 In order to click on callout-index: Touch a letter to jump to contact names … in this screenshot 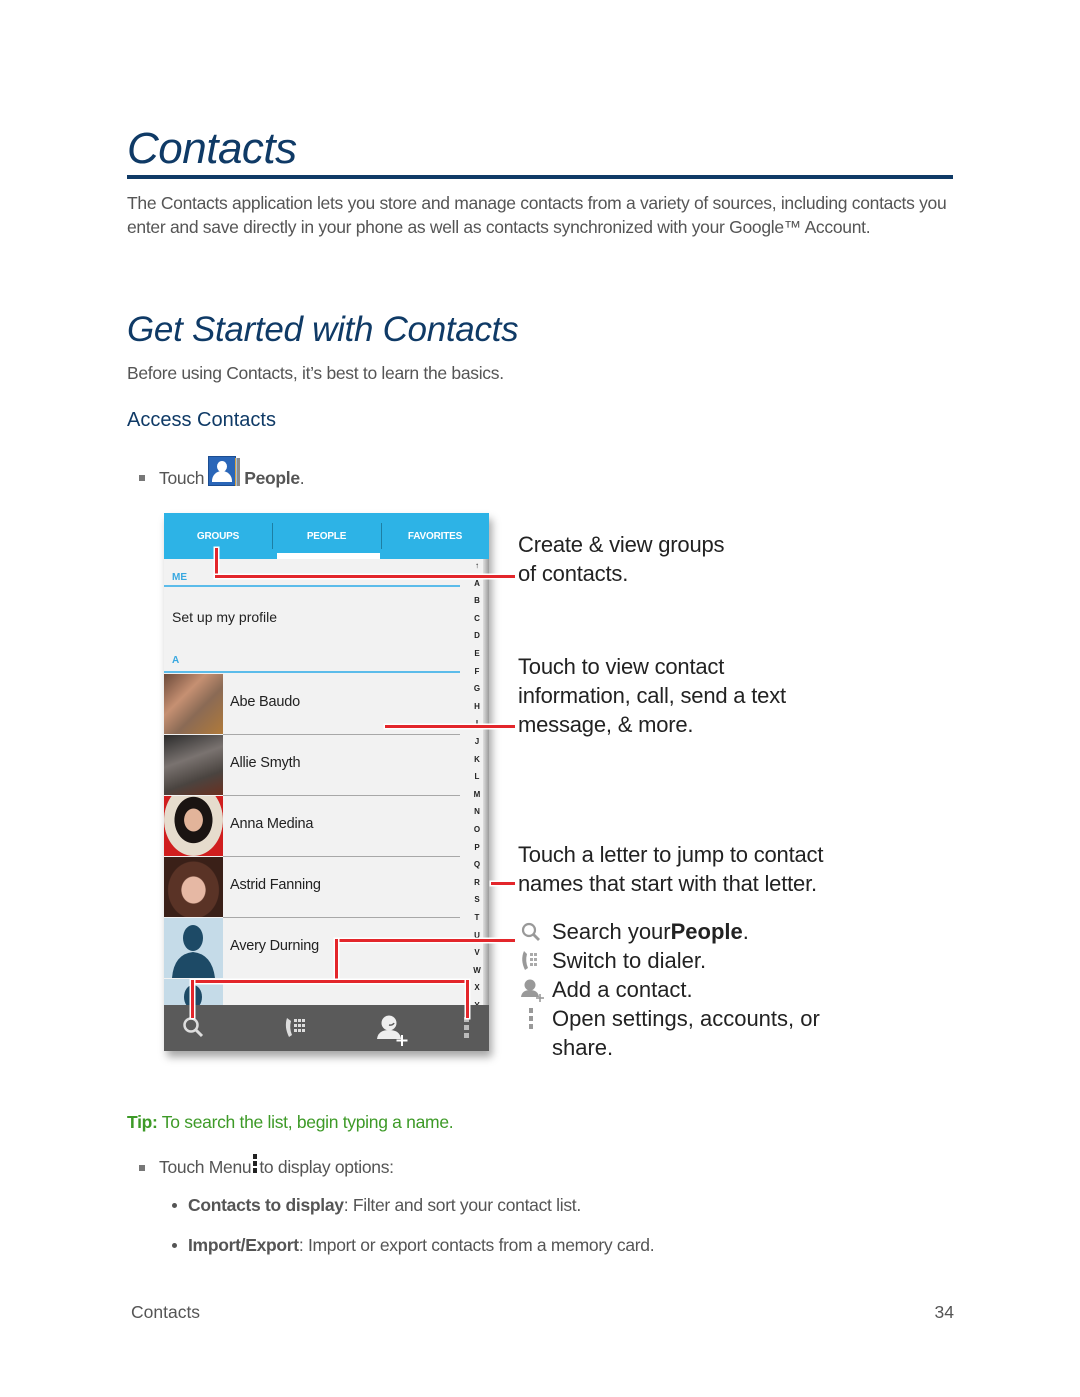, I will do `click(671, 869)`.